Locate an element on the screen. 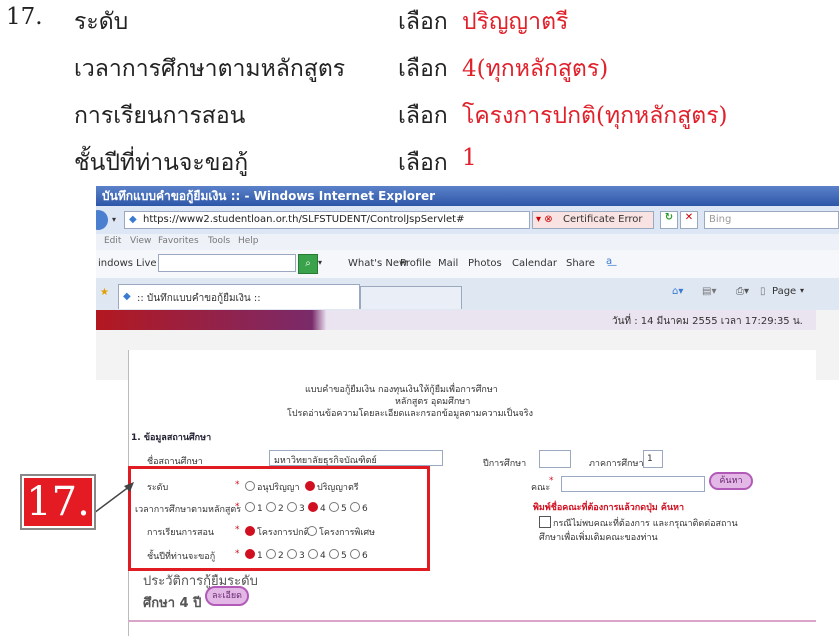 The image size is (839, 638). tab-active: ◆ :: บันทึกแบบคำขอกู้ยืมเงิน :: is located at coordinates (239, 296).